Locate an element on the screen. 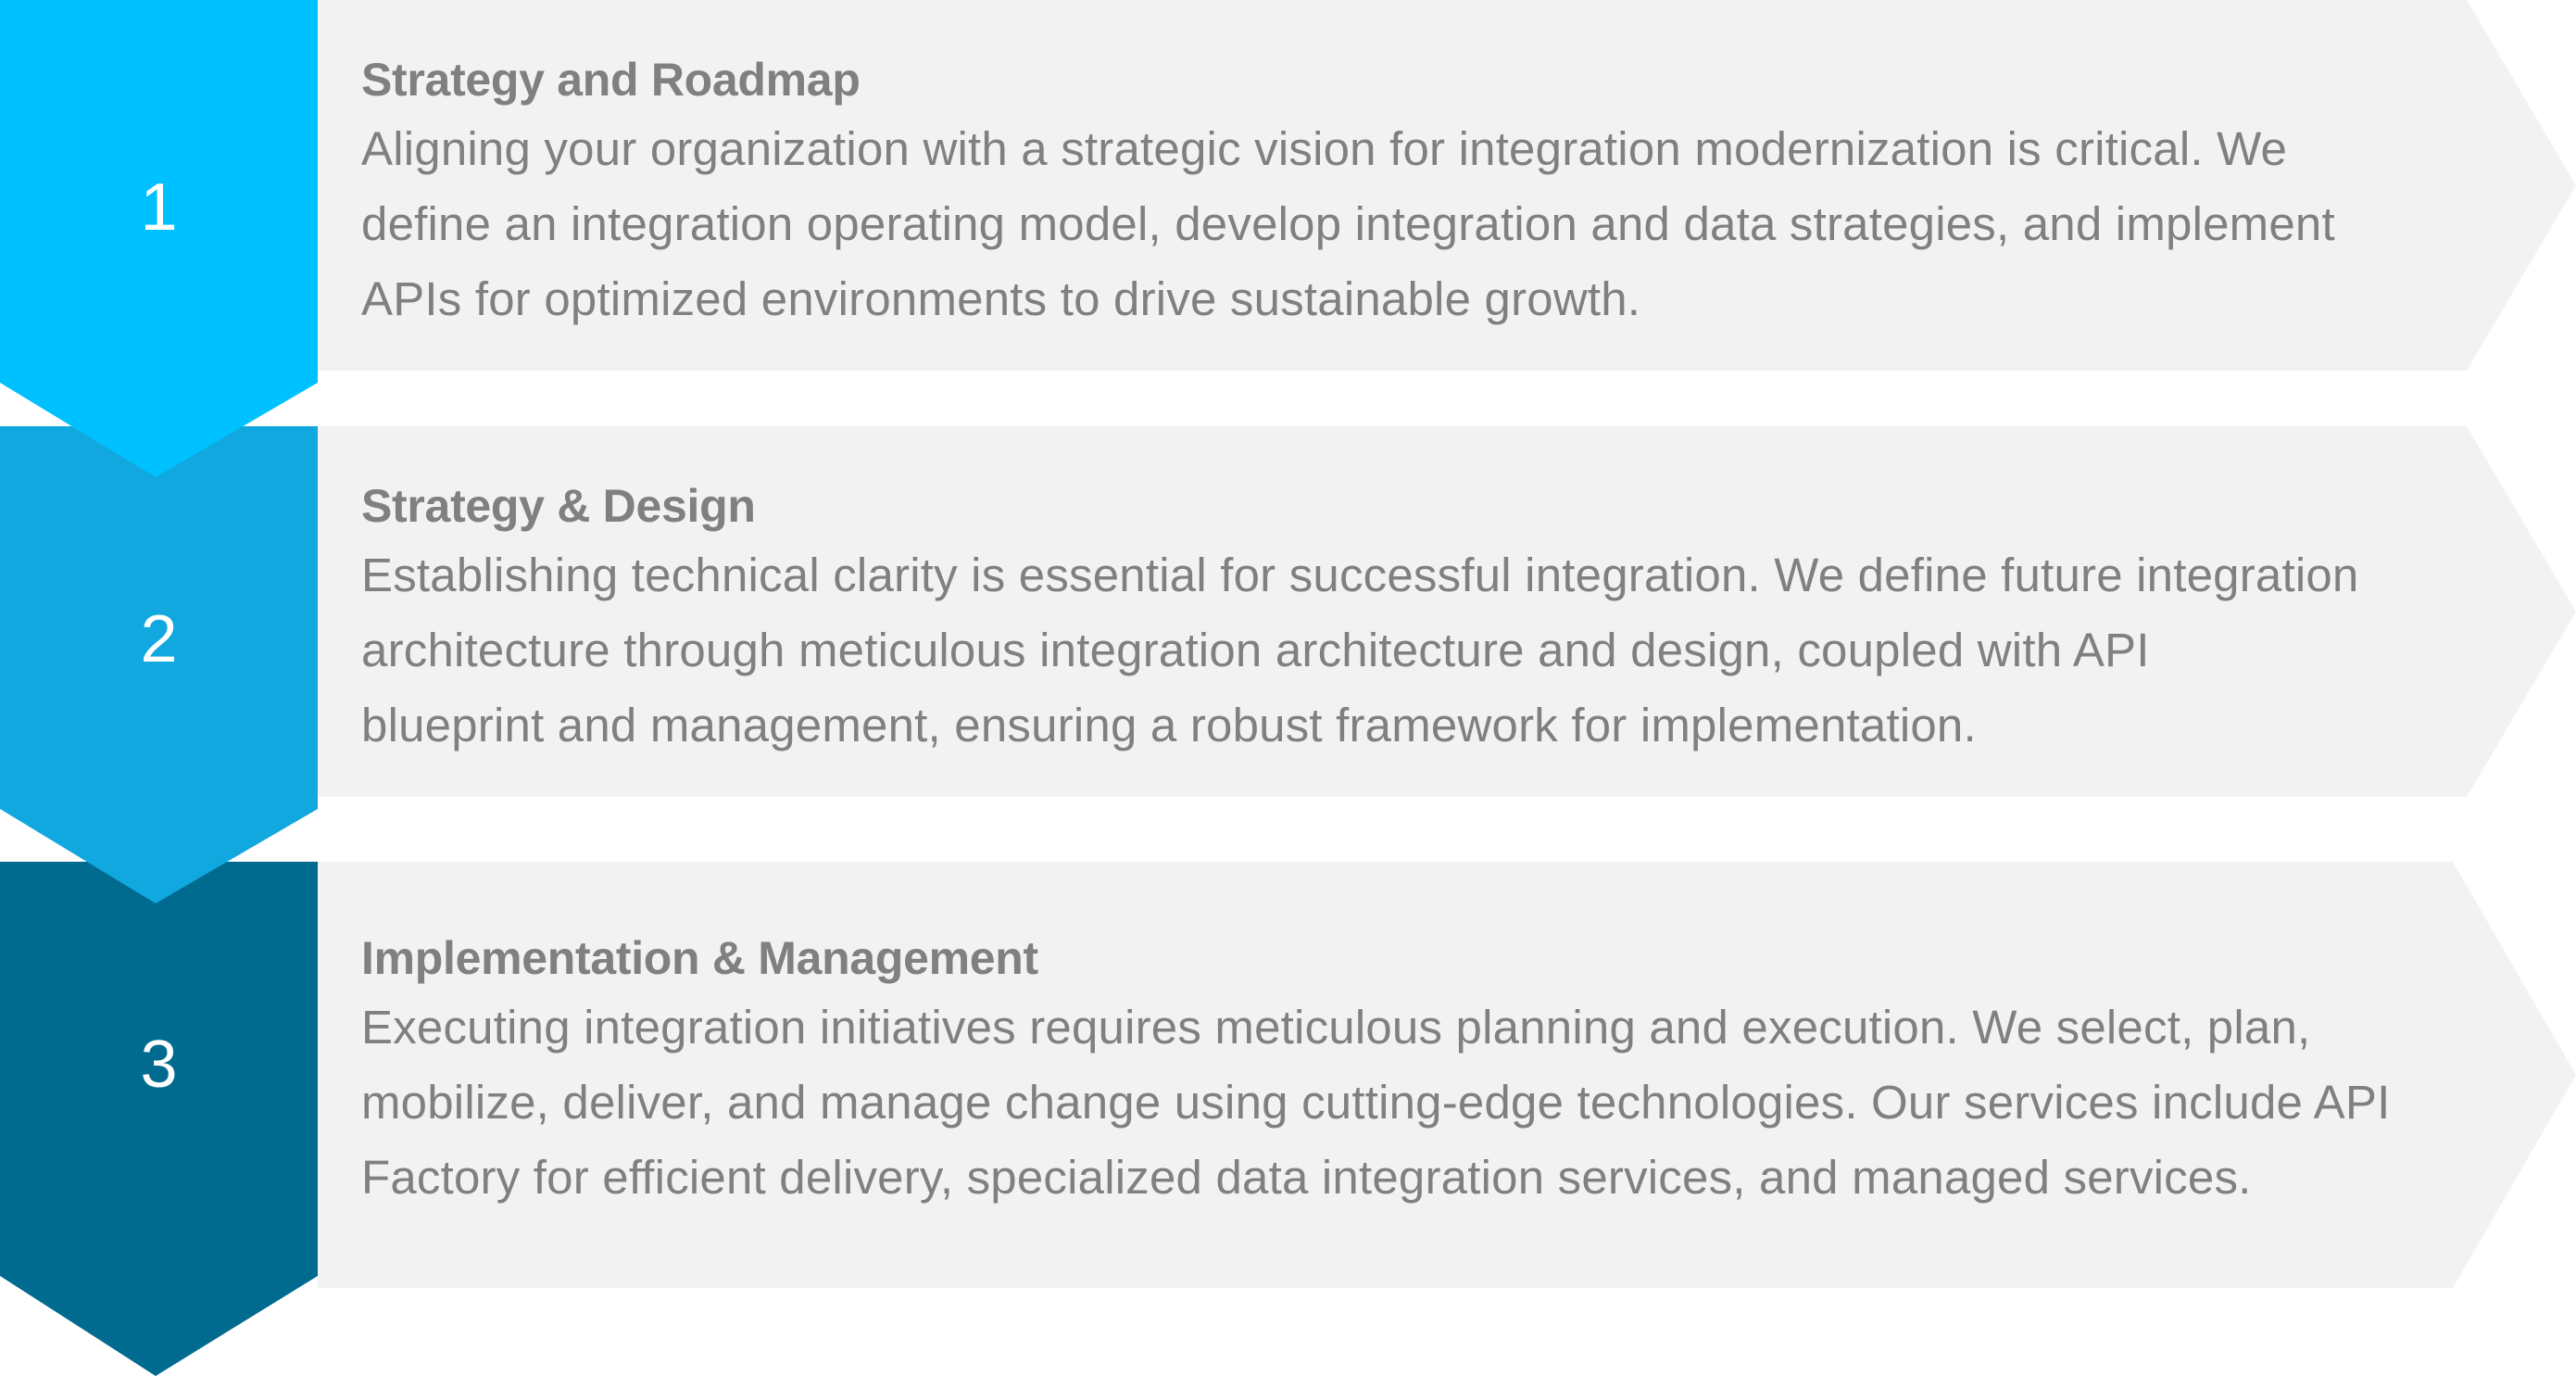 This screenshot has height=1376, width=2576. step-3-title: Implementation & Management is located at coordinates (699, 958).